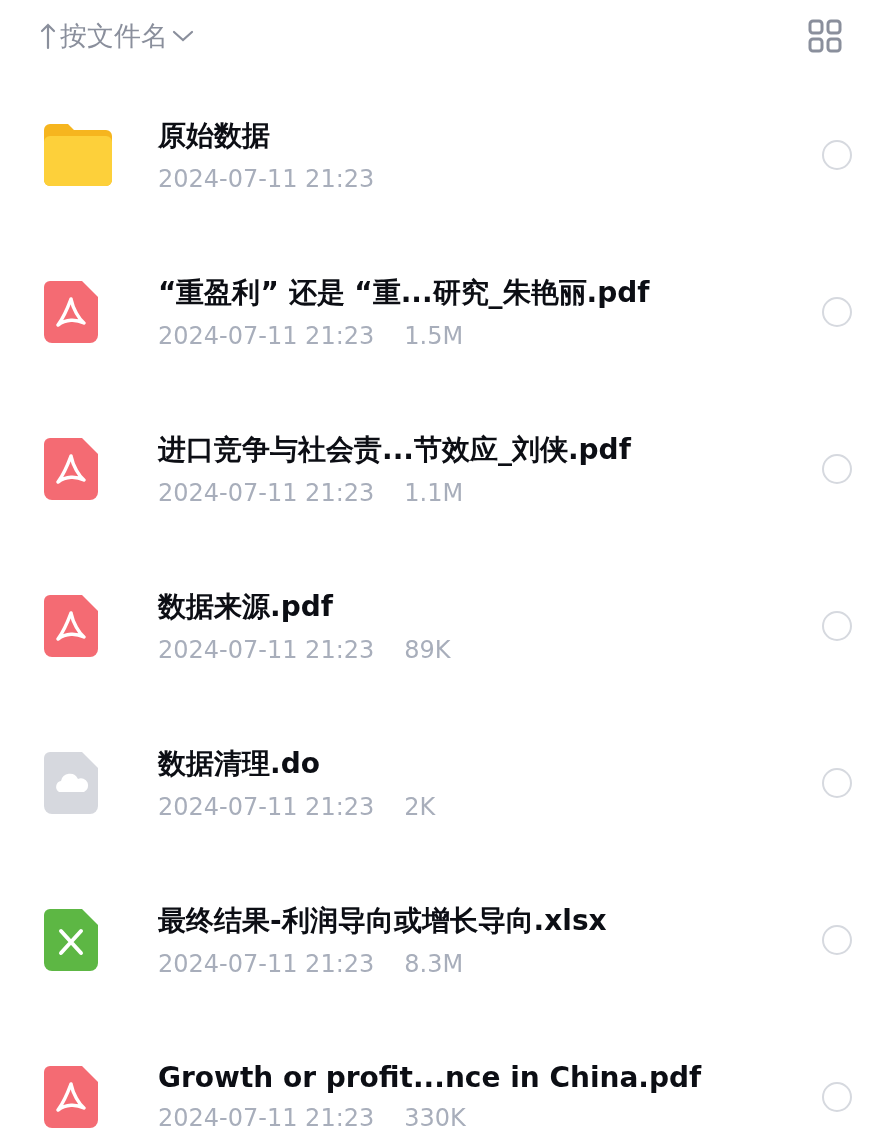  I want to click on file-name: 最终结果-利润导向或增长导向.xlsx, so click(490, 920).